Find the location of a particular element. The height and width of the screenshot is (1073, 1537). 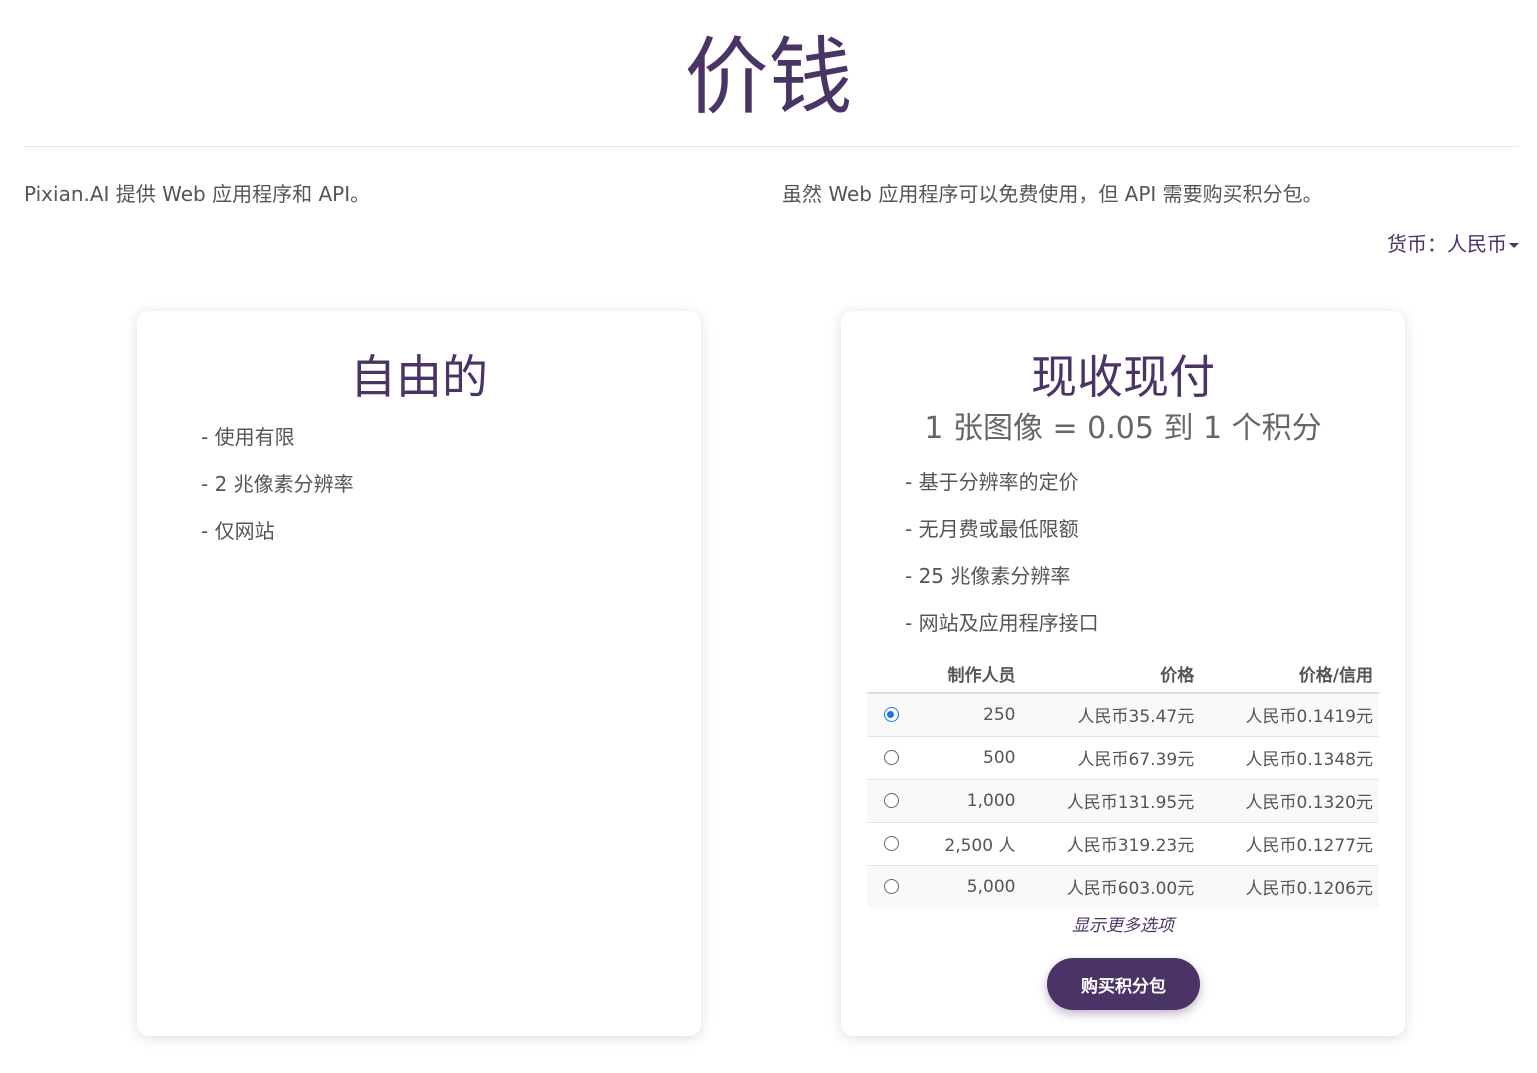

price-cell: 人民币67.39元 is located at coordinates (1111, 757).